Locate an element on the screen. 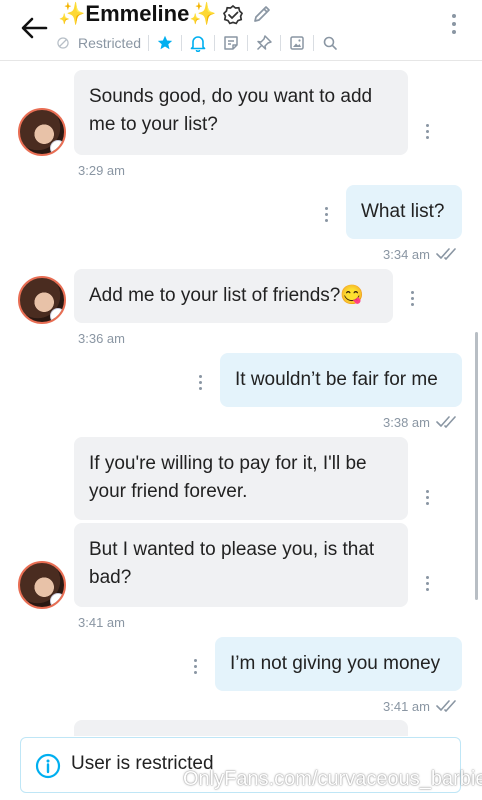 The image size is (482, 800). message-text: What list? is located at coordinates (403, 211).